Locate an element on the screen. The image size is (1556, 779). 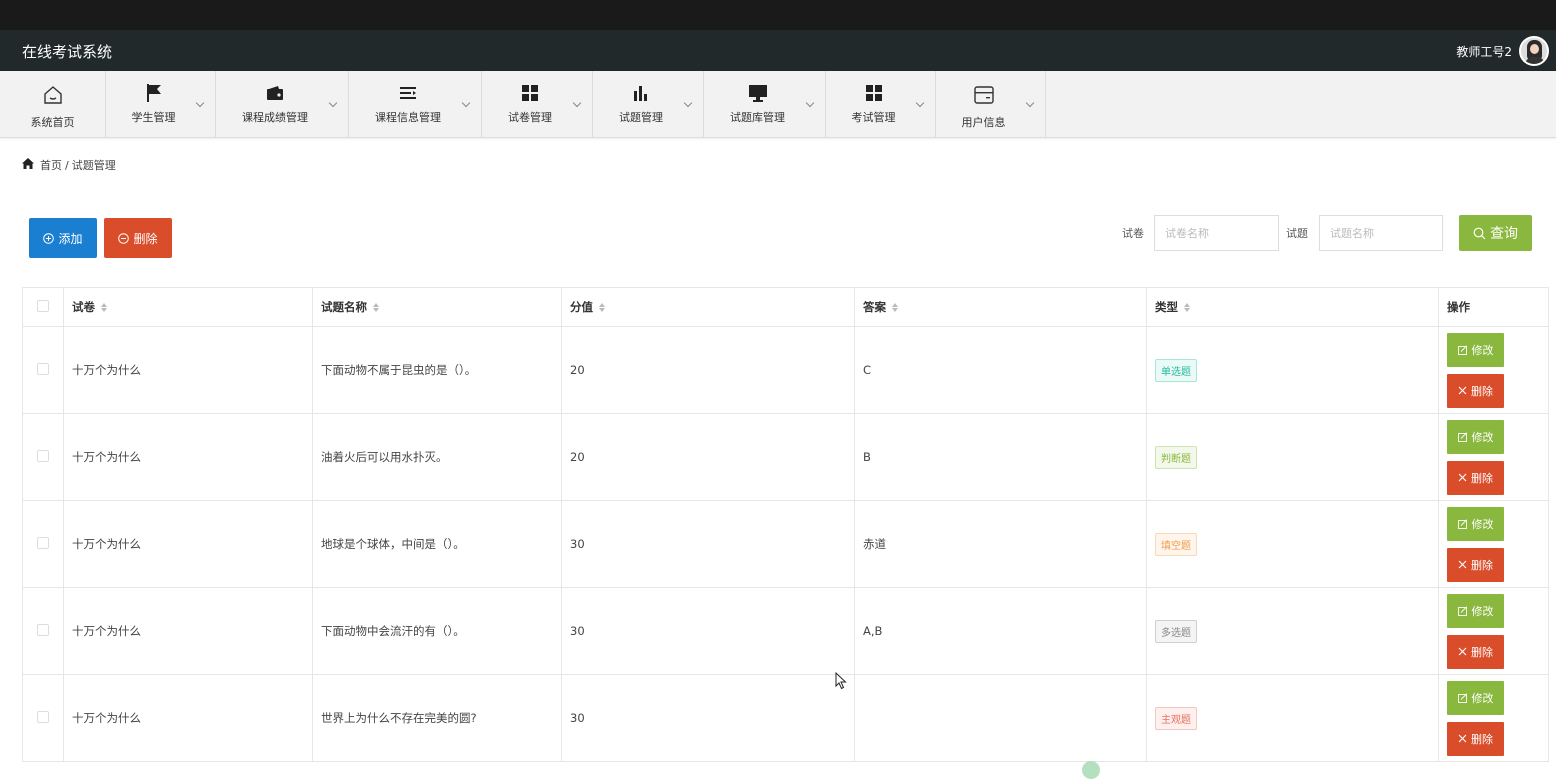
table-row: 十万个为什么 世界上为什么不存在完美的圆? 30 主观题 修改 删除 is located at coordinates (785, 718).